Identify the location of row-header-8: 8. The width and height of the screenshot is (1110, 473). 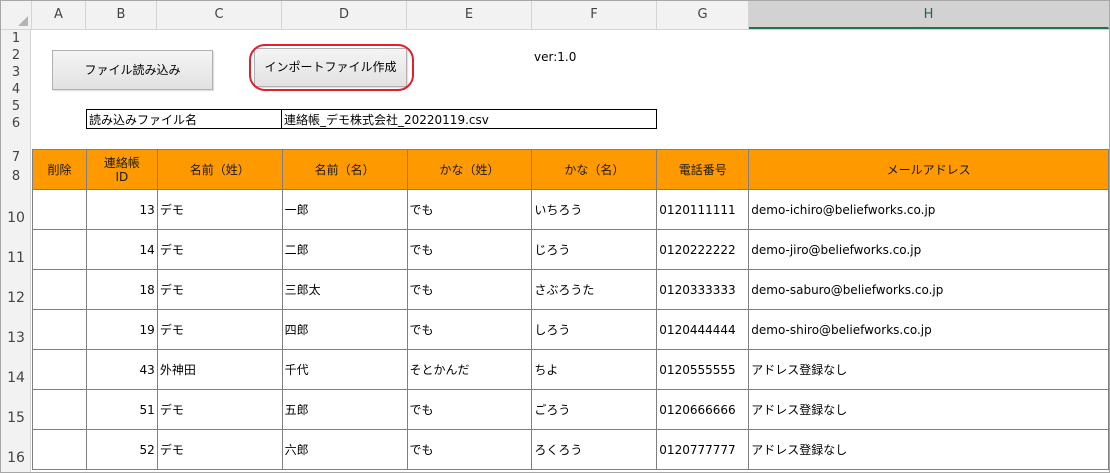
(16, 176).